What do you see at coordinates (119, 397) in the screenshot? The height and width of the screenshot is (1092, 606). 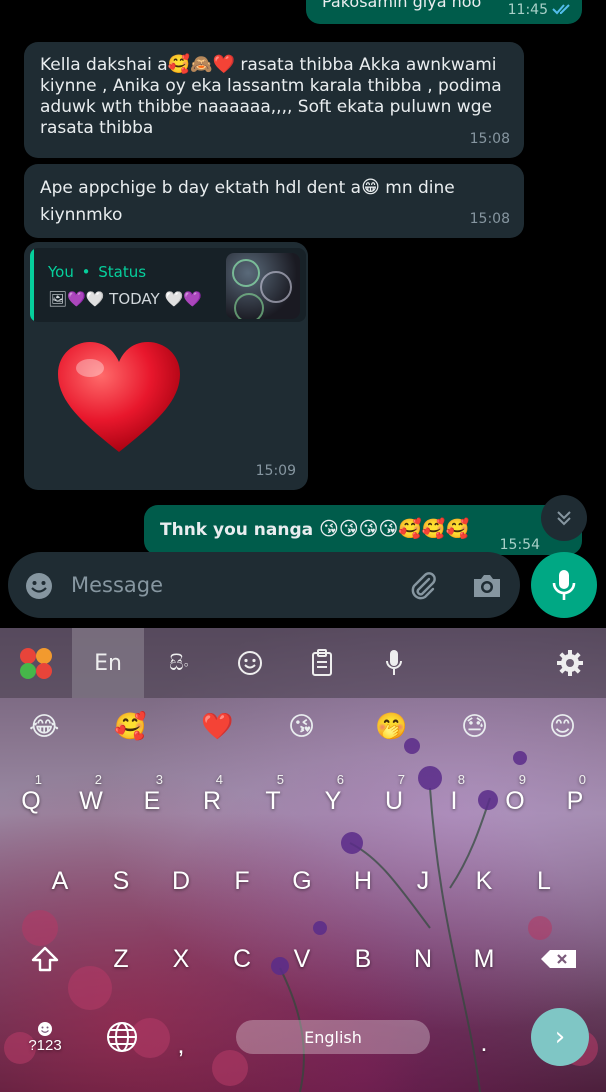 I see `heart-emoji-large` at bounding box center [119, 397].